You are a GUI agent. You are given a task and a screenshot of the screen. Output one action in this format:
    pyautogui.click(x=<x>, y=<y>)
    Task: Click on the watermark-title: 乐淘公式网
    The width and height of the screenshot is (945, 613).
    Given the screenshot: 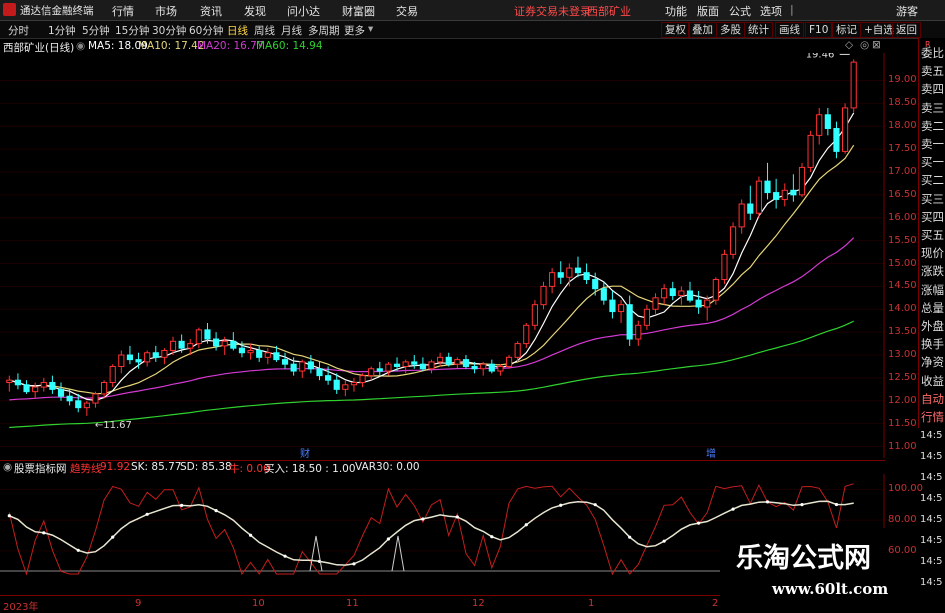 What is the action you would take?
    pyautogui.click(x=803, y=558)
    